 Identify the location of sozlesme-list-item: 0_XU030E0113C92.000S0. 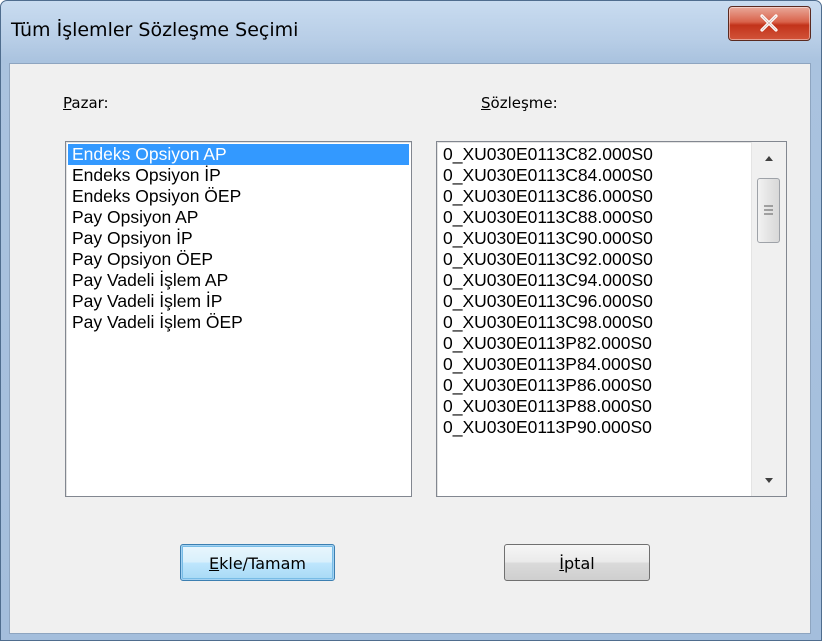
(594, 259).